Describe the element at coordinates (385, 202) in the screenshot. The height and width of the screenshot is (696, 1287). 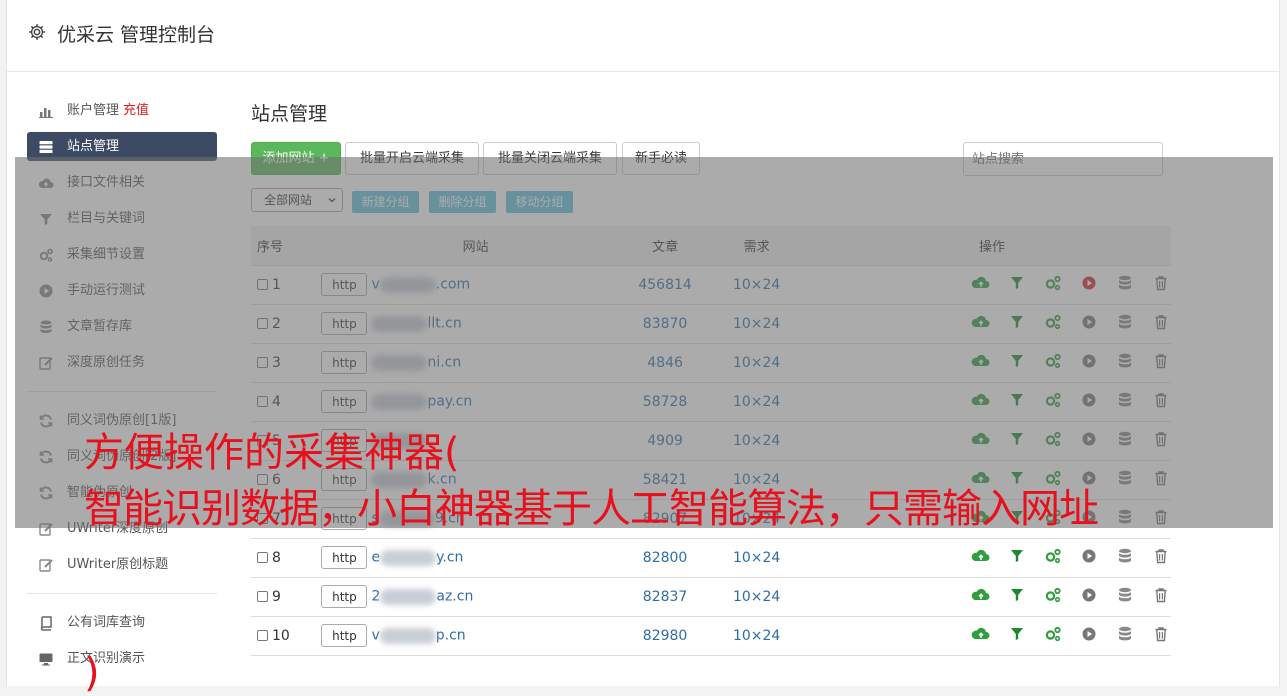
I see `new-group-button: 新建分组` at that location.